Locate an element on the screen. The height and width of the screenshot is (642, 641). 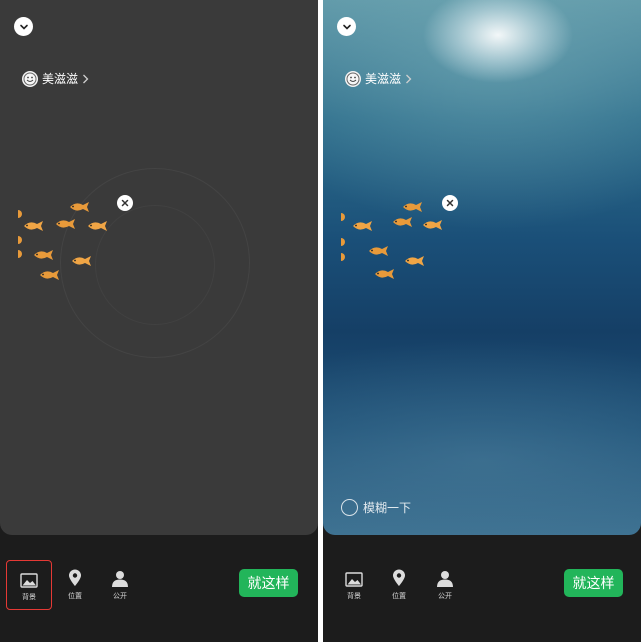
blur-label: 模糊一下 is located at coordinates (387, 507).